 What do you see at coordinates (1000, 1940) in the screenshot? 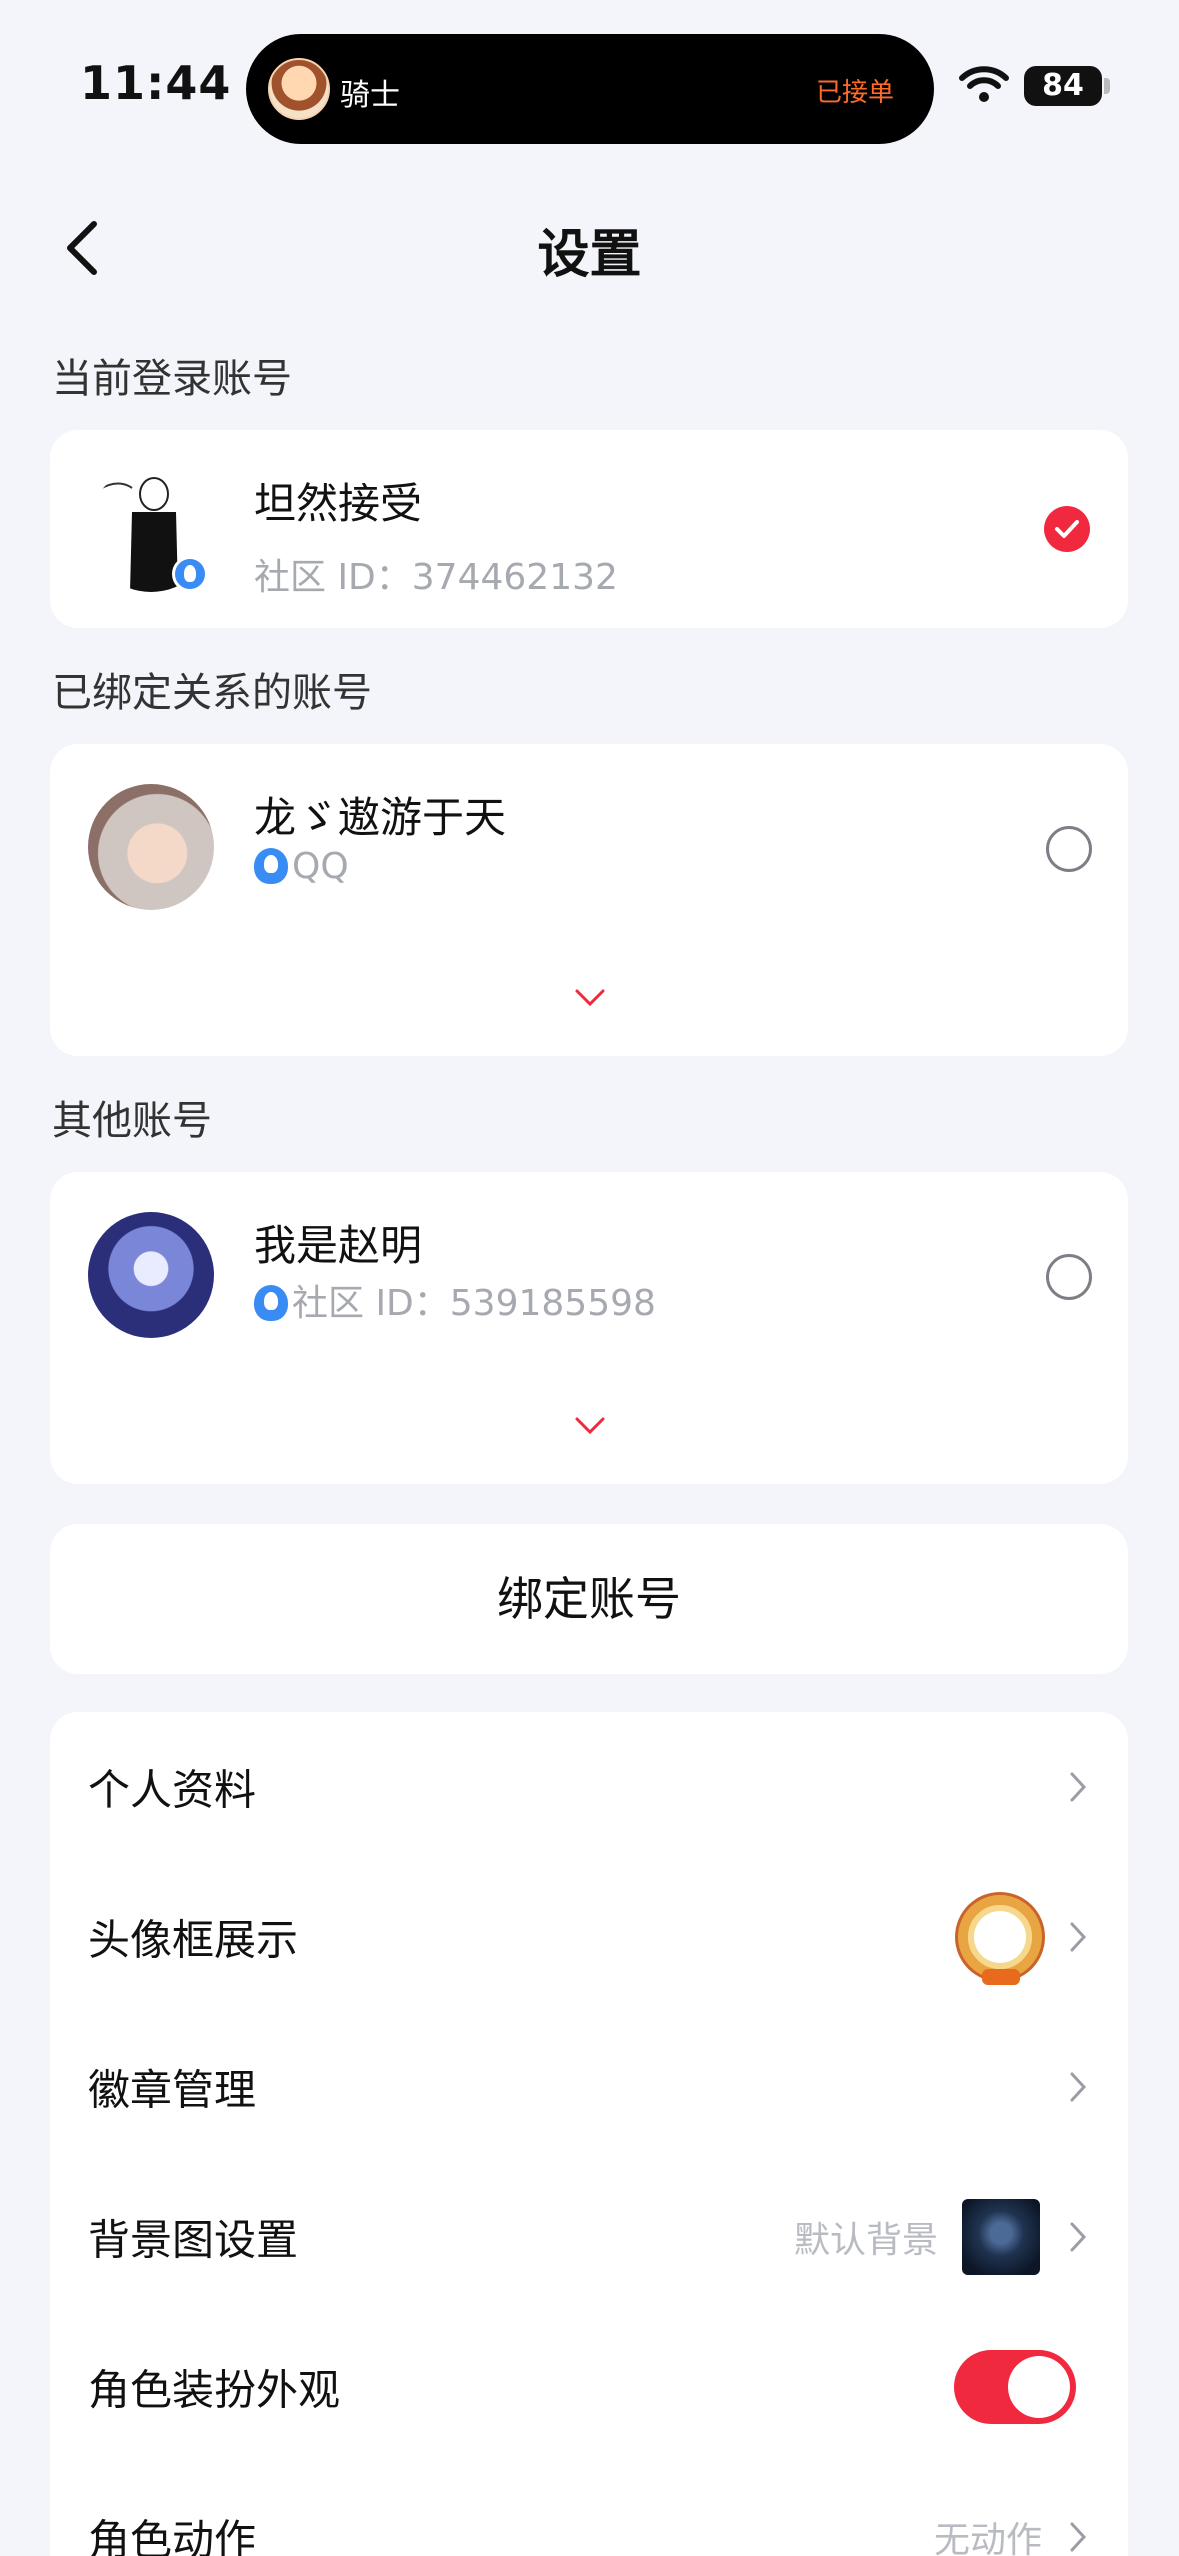
I see `avatar-frame-thumbnail` at bounding box center [1000, 1940].